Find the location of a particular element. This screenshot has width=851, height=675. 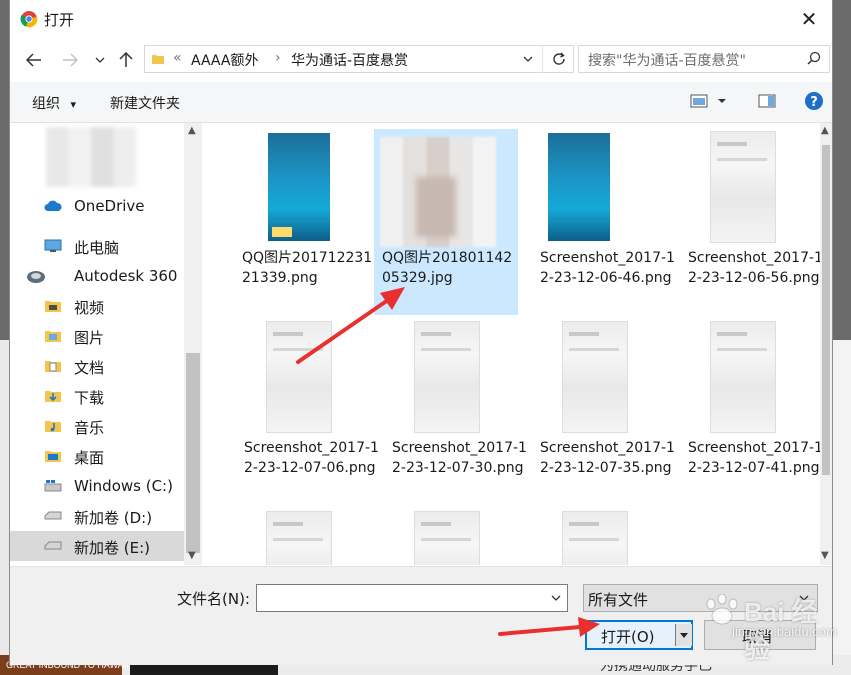

sidebar-item-label: 音乐 is located at coordinates (89, 428).